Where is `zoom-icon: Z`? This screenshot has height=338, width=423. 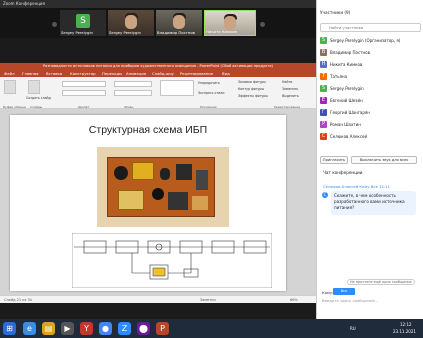 zoom-icon: Z is located at coordinates (124, 328).